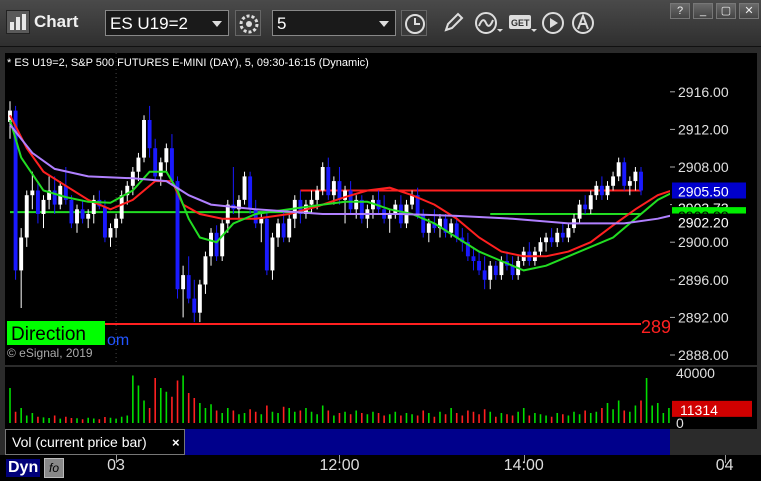 The image size is (761, 481). I want to click on minimize-button: _, so click(703, 11).